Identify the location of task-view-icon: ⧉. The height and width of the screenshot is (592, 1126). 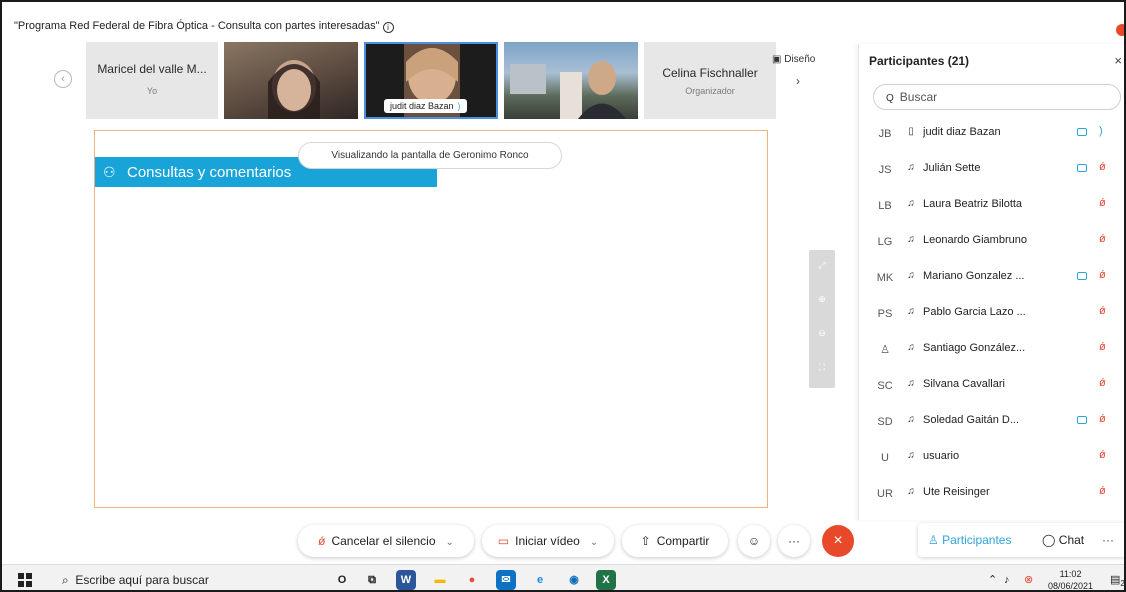
(372, 580).